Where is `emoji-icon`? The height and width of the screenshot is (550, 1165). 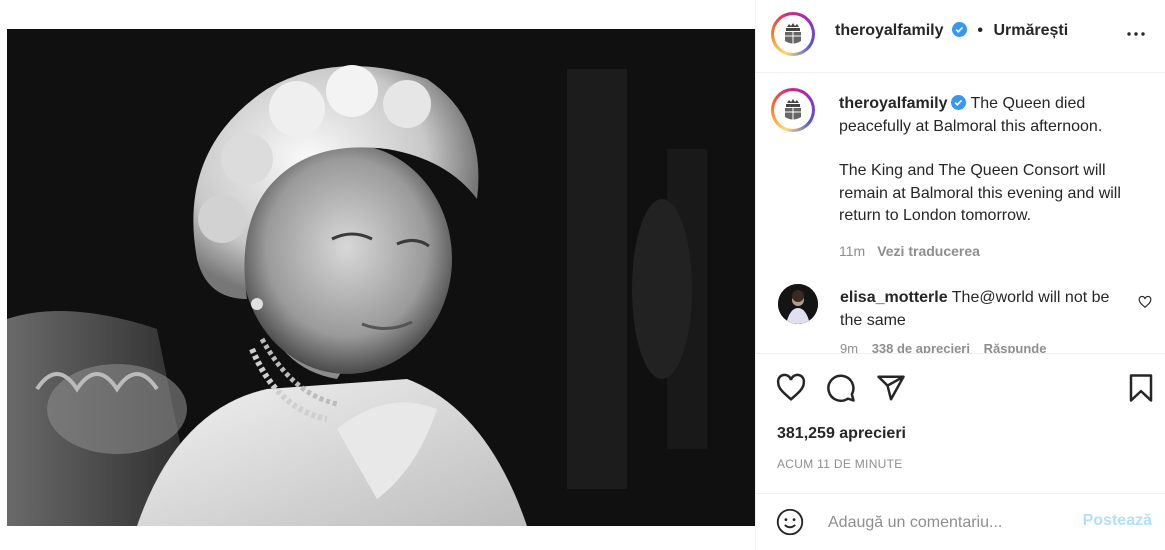
emoji-icon is located at coordinates (790, 522).